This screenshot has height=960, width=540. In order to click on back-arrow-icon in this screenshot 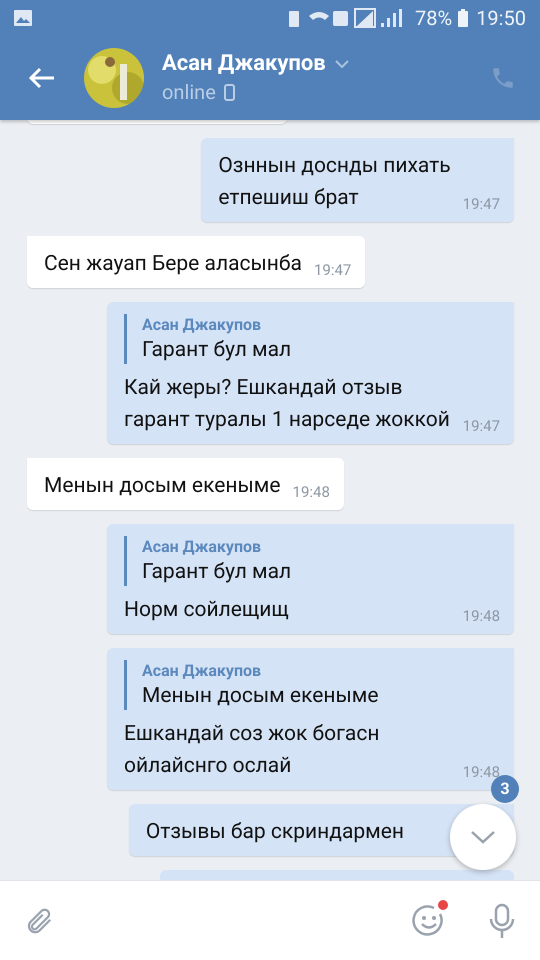, I will do `click(42, 78)`.